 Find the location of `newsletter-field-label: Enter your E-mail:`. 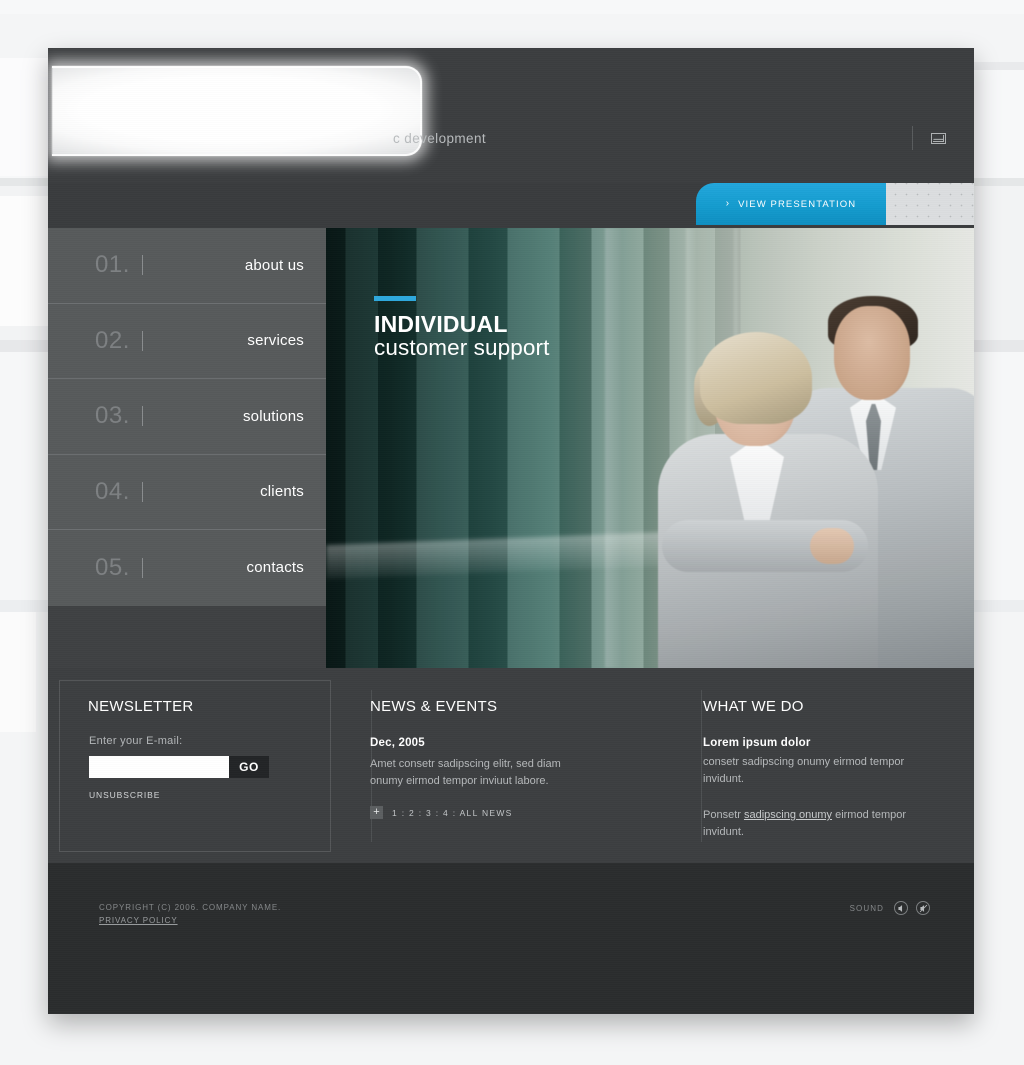

newsletter-field-label: Enter your E-mail: is located at coordinates (136, 741).